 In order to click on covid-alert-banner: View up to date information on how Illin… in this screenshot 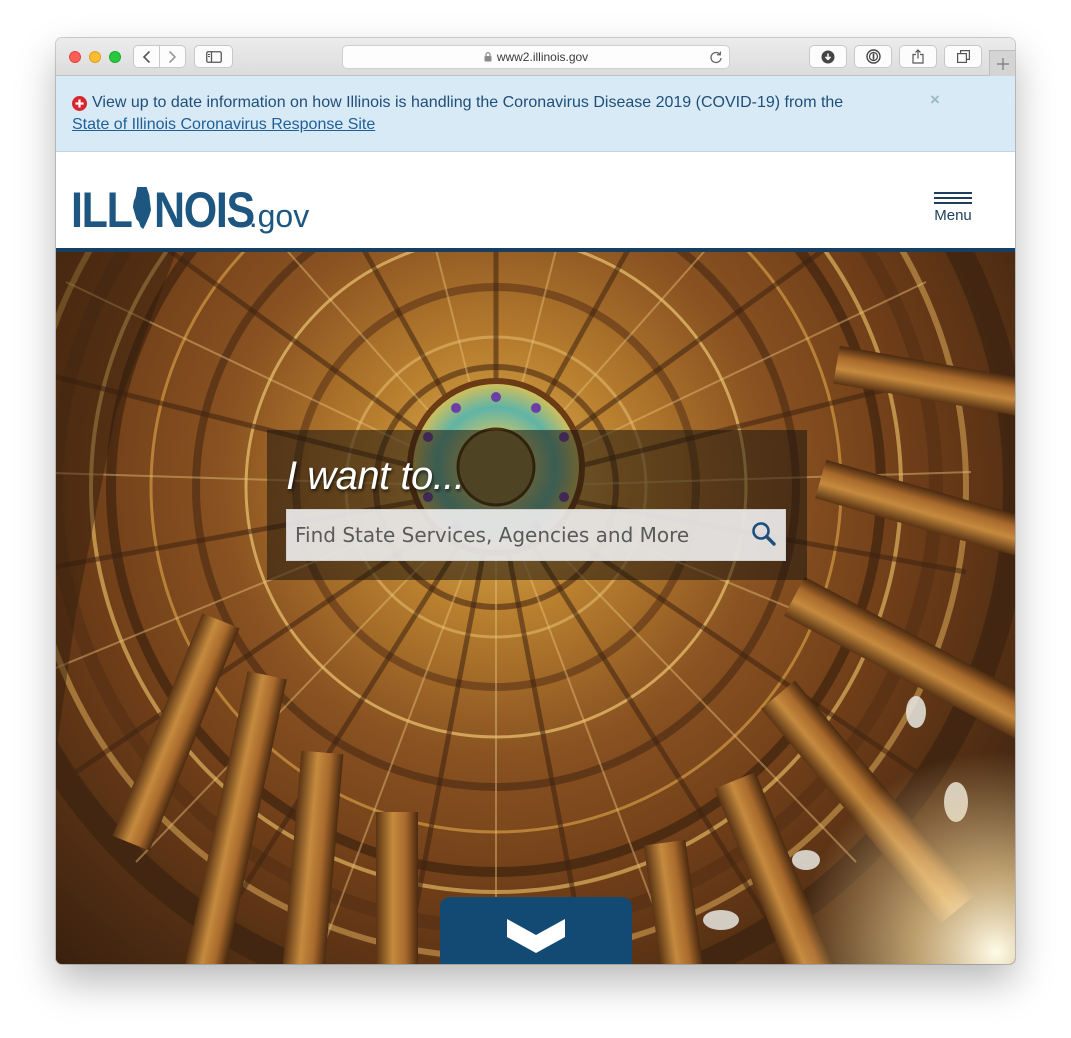, I will do `click(535, 114)`.